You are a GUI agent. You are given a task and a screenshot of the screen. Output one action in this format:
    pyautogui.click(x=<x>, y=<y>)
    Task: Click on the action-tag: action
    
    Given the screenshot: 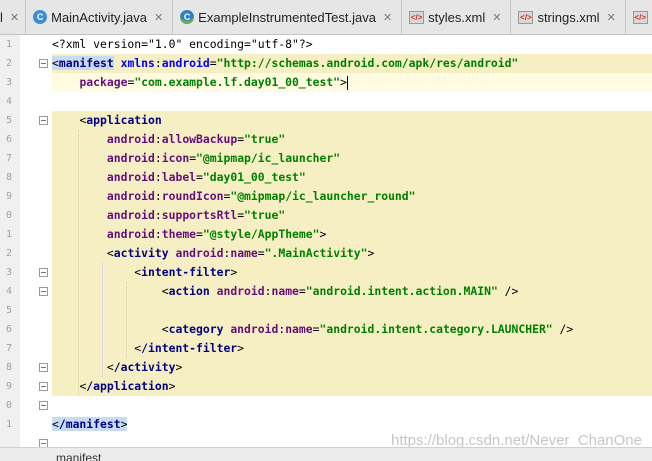 What is the action you would take?
    pyautogui.click(x=189, y=291)
    